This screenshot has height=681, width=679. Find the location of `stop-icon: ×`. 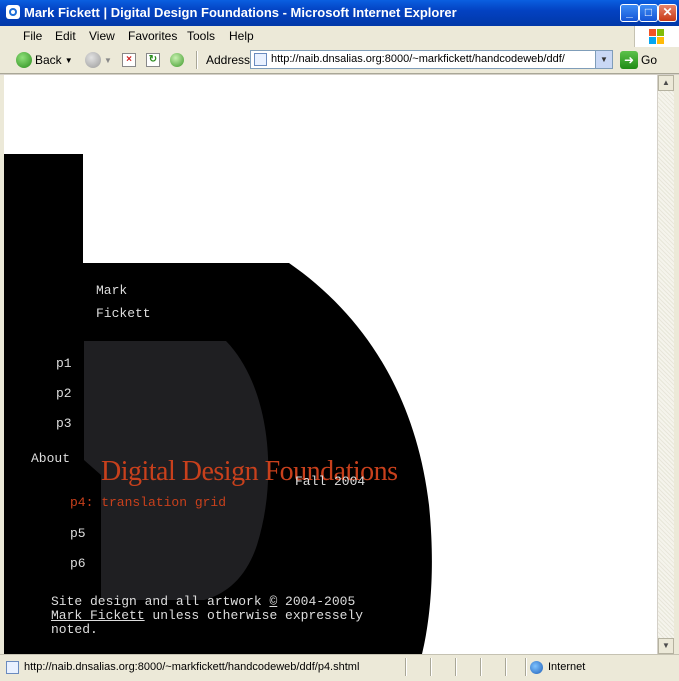

stop-icon: × is located at coordinates (129, 60).